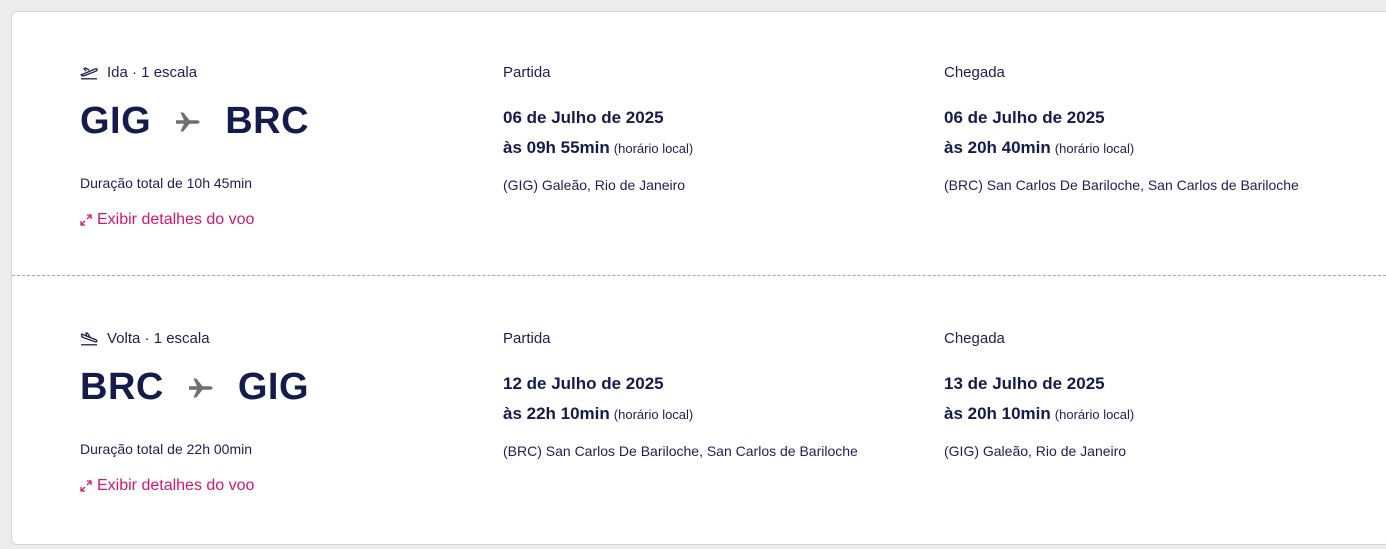 The image size is (1386, 549). I want to click on departure-time-row: às 22h 10min (horário local), so click(598, 414).